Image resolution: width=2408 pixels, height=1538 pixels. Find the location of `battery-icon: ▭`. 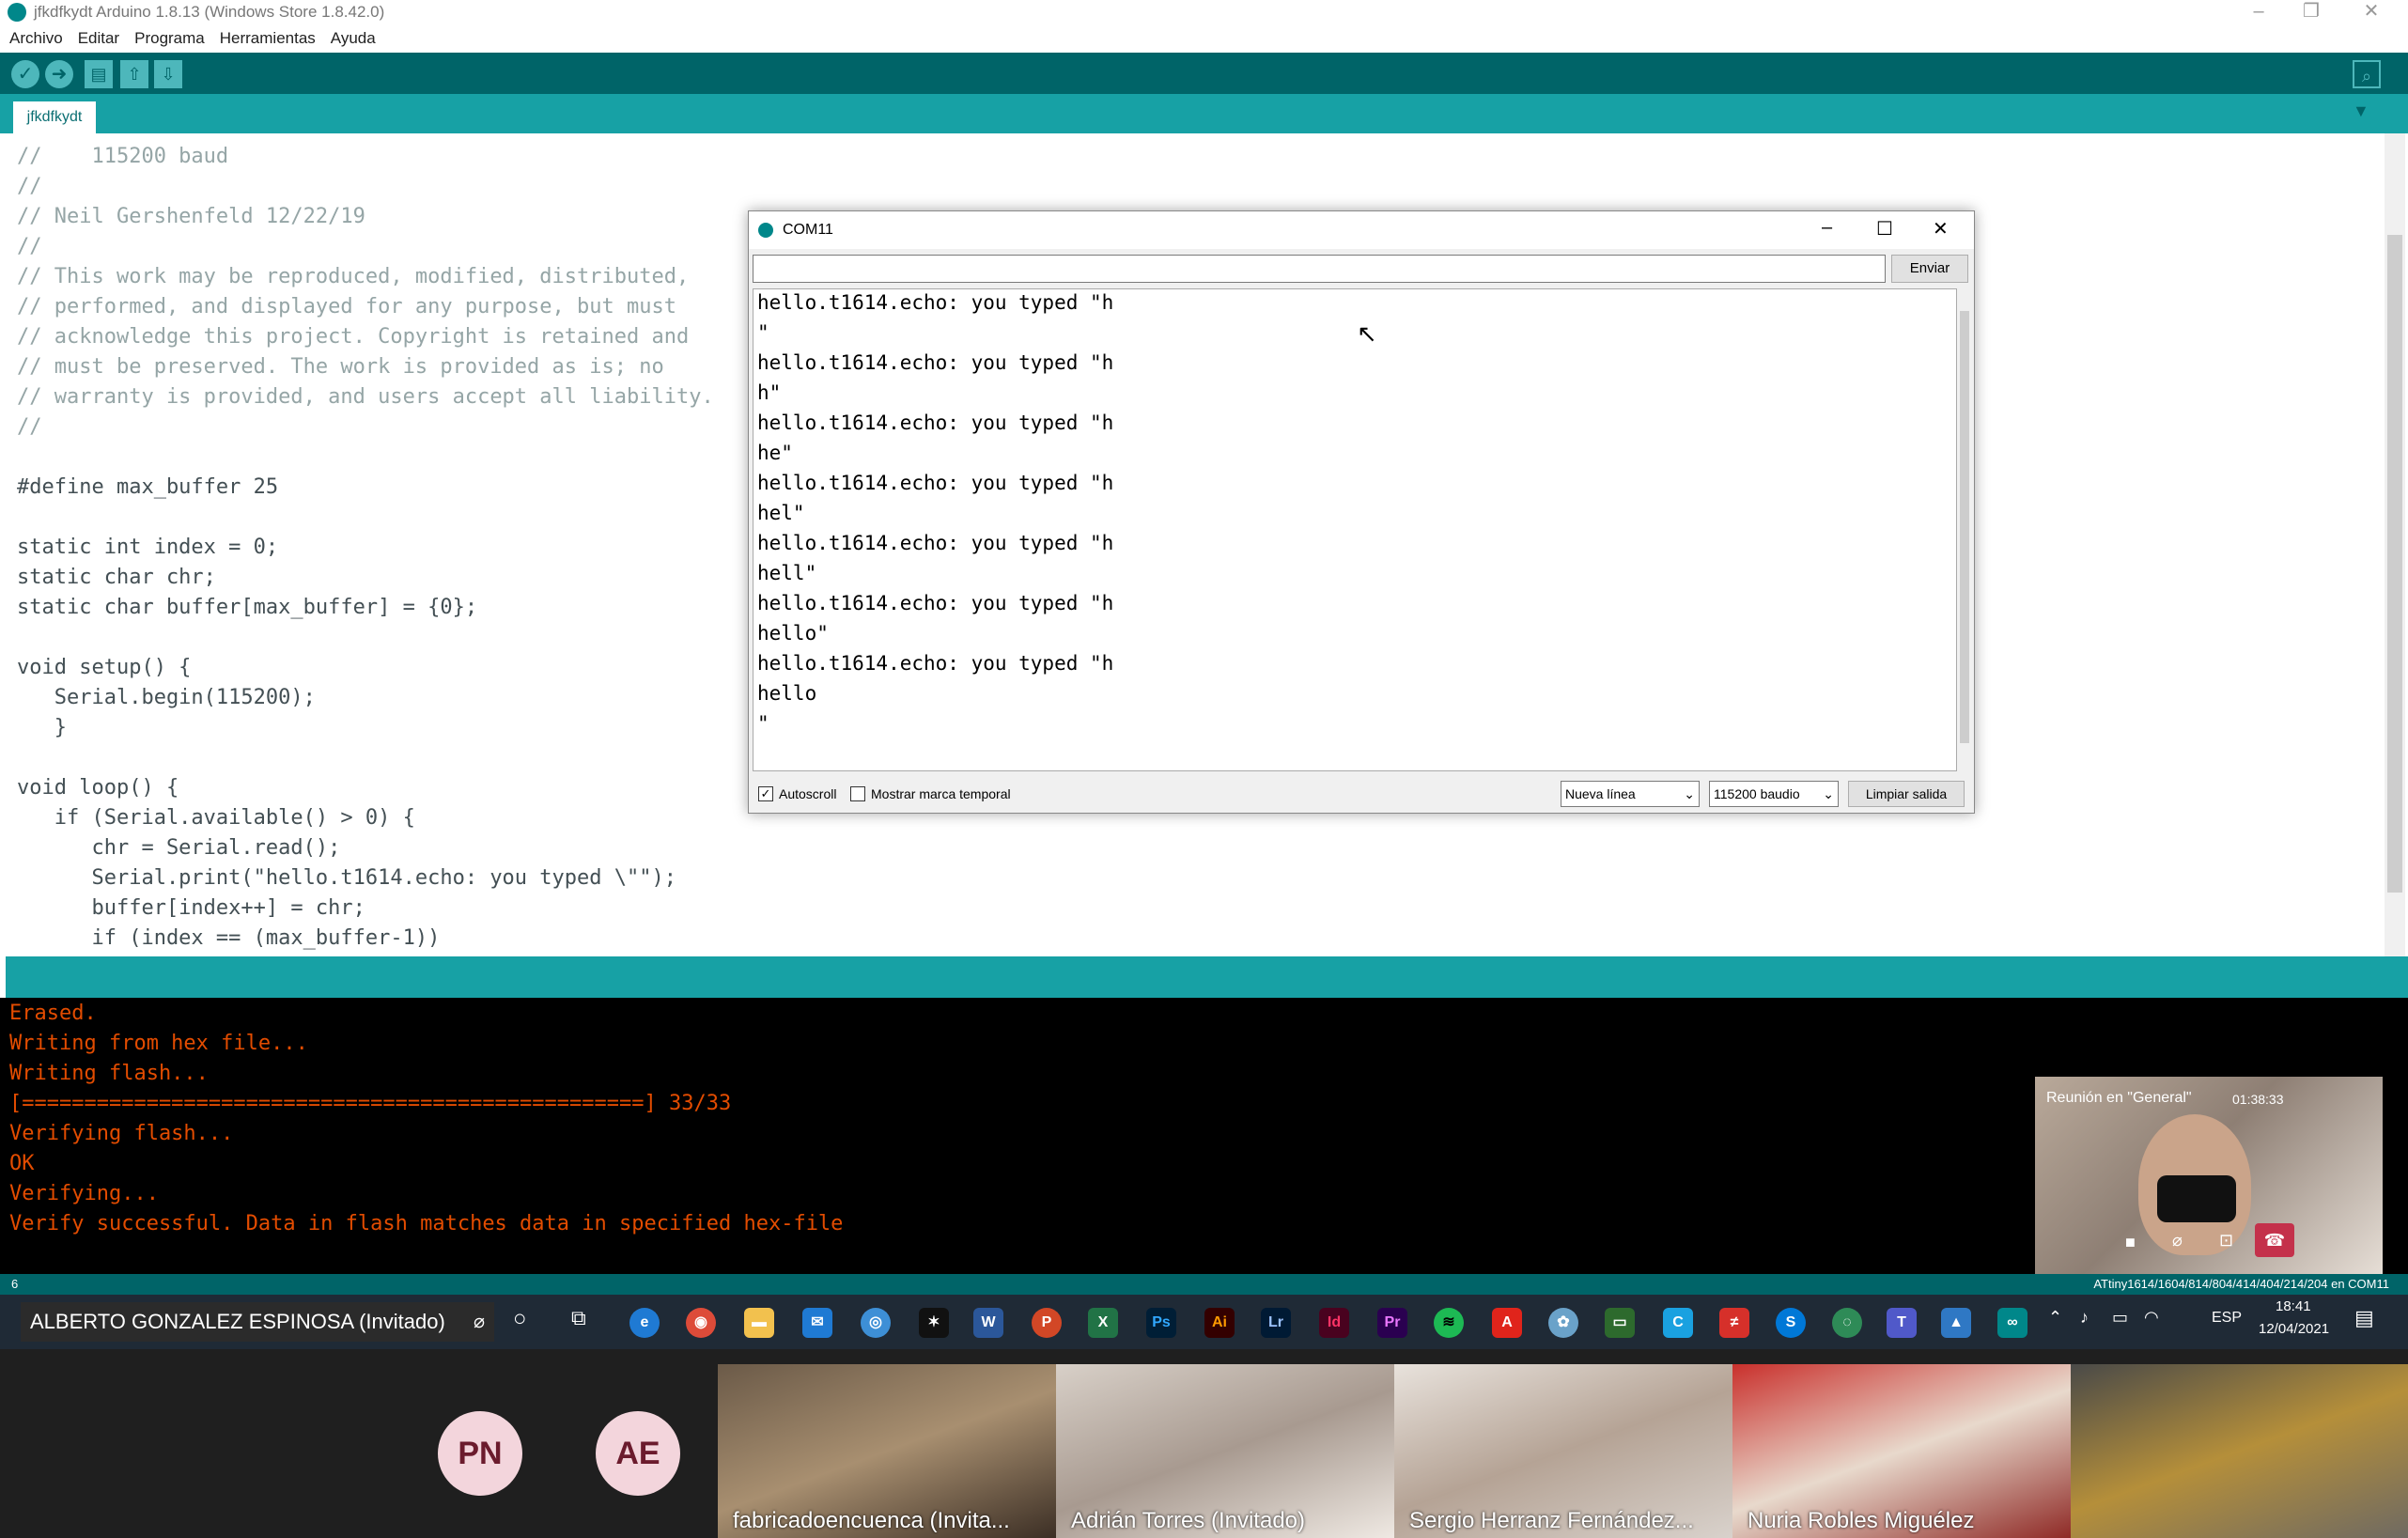

battery-icon: ▭ is located at coordinates (2120, 1318).